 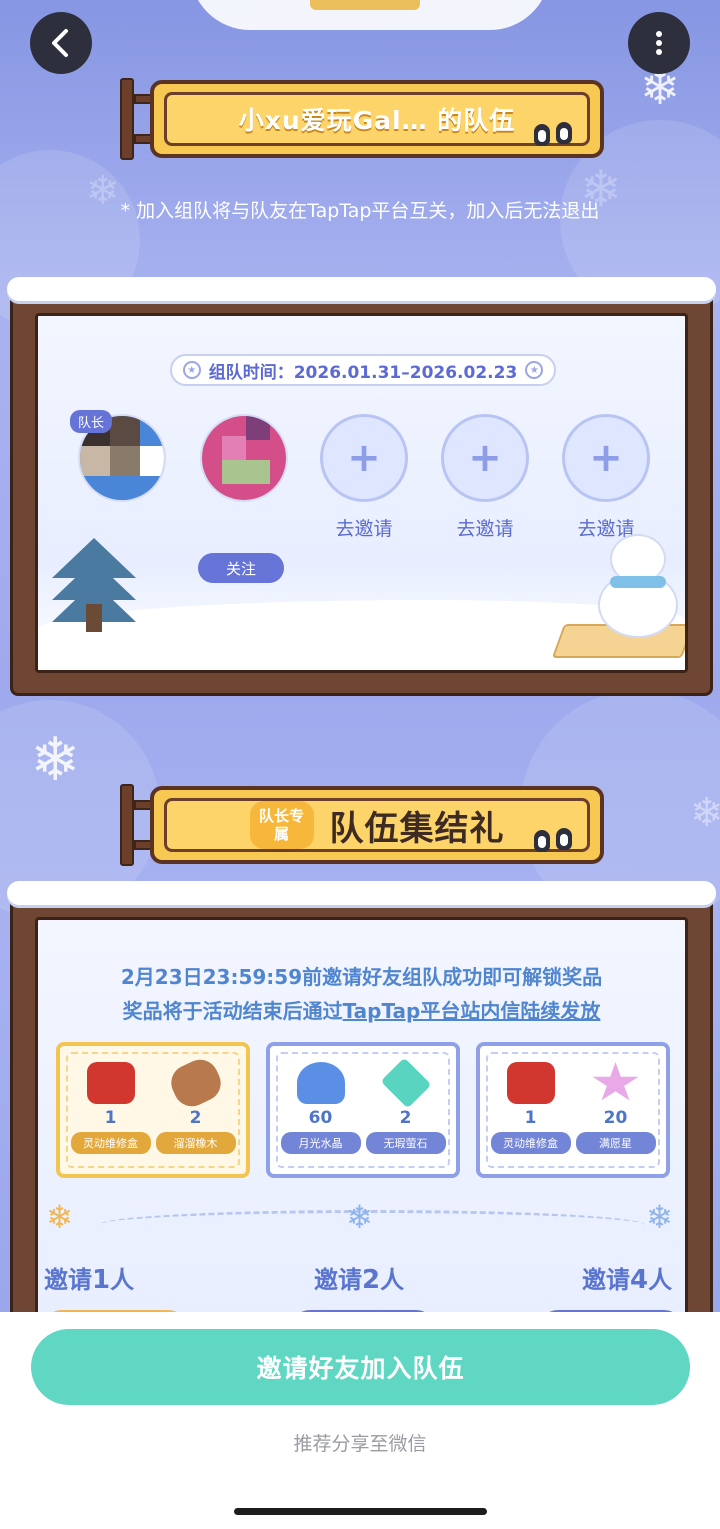 I want to click on tier-label-2: 邀请2人, so click(x=359, y=1277).